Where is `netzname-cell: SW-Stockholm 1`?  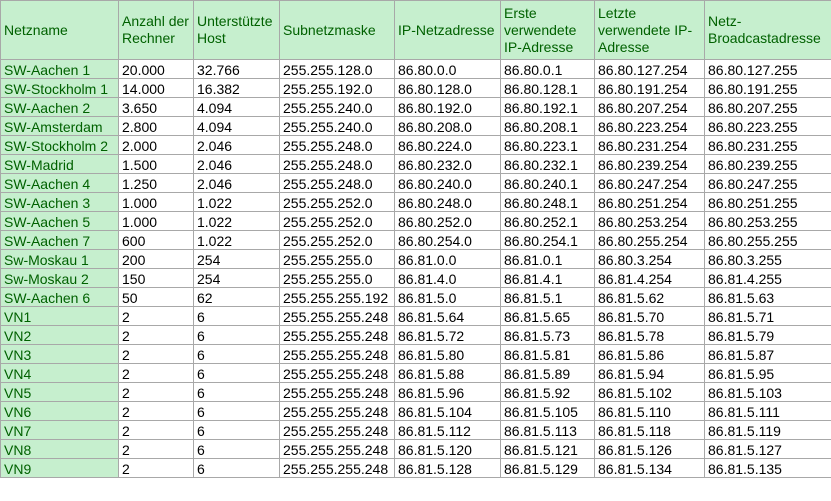
netzname-cell: SW-Stockholm 1 is located at coordinates (59, 88).